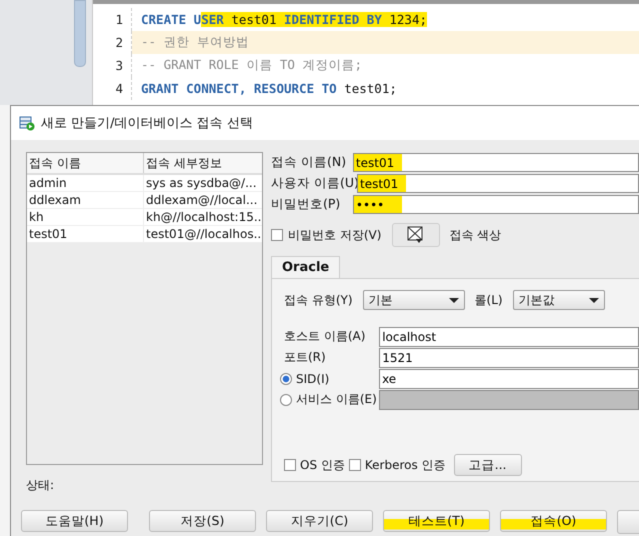 Image resolution: width=639 pixels, height=536 pixels. Describe the element at coordinates (202, 521) in the screenshot. I see `dialog-button: 저장(S)` at that location.